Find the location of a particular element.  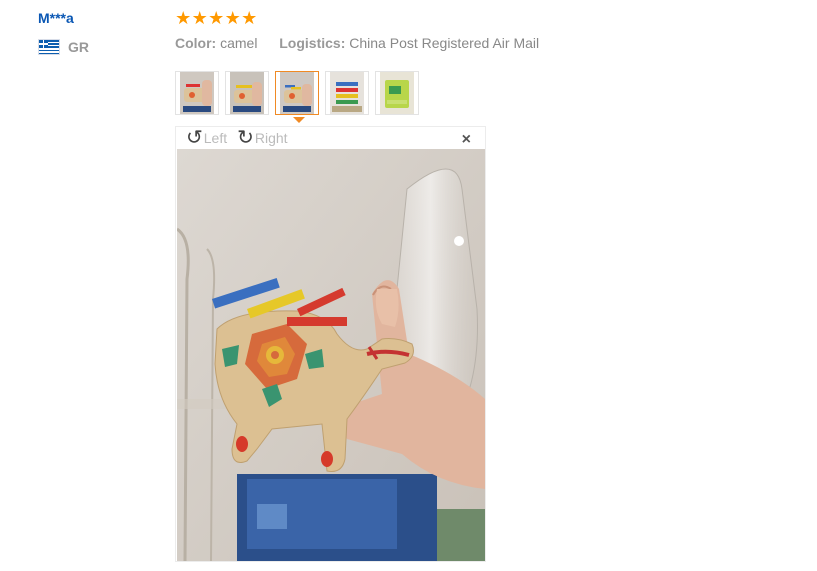

viewer-toolbar: ↺ Left ↻ Right × is located at coordinates (330, 138).